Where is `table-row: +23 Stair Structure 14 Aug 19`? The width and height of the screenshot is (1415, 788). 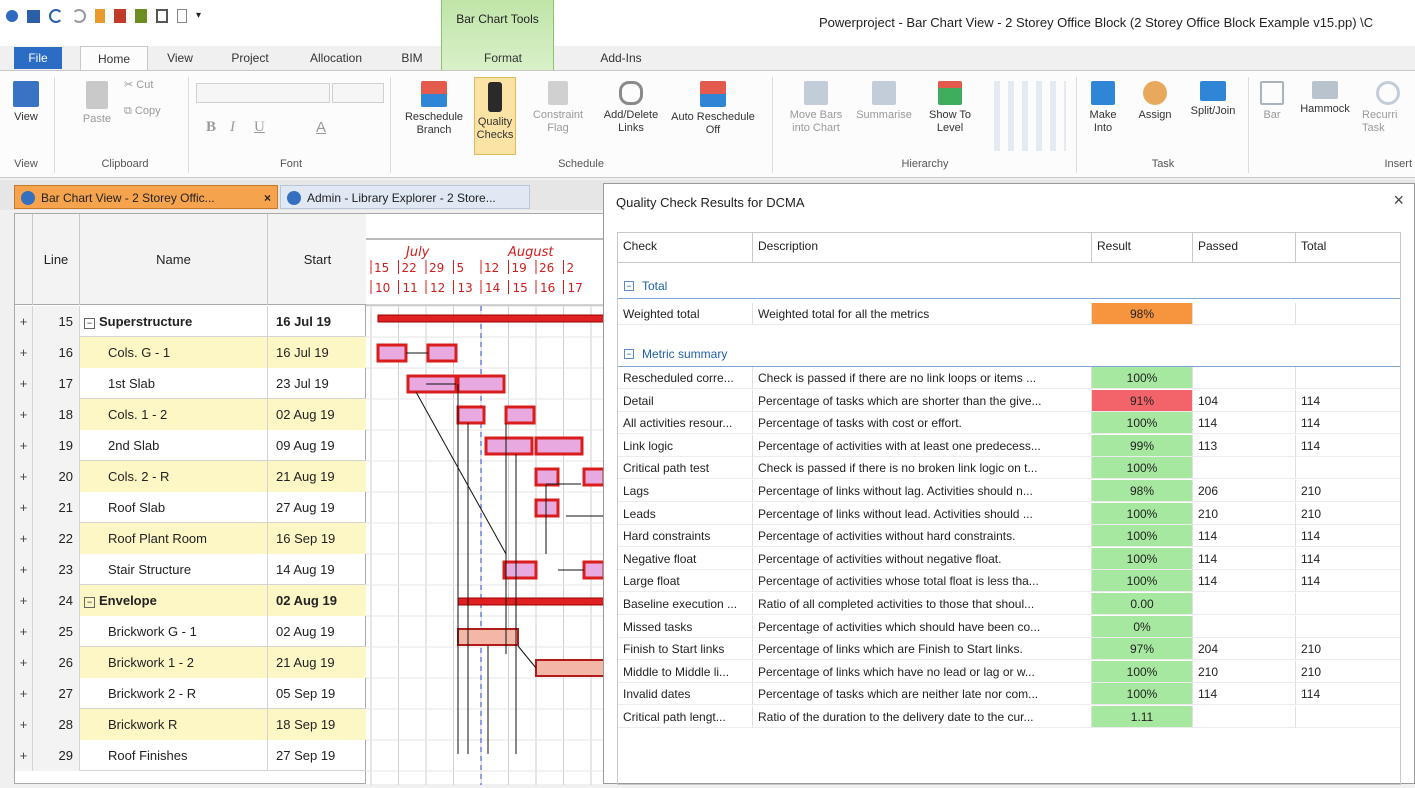
table-row: +23 Stair Structure 14 Aug 19 is located at coordinates (191, 569).